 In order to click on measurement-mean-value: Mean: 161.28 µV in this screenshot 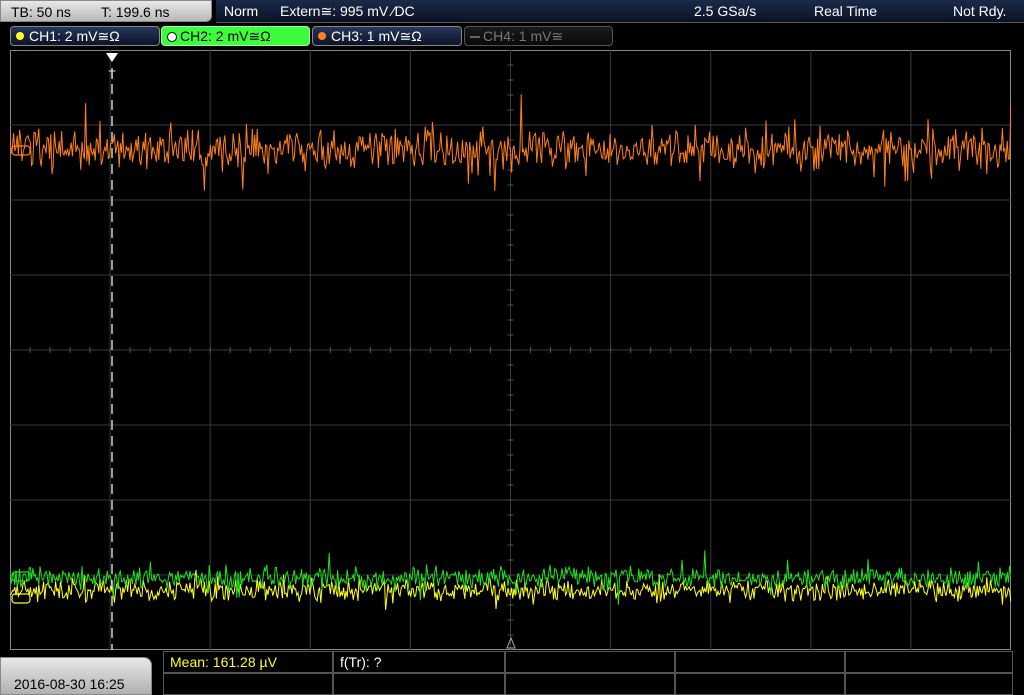, I will do `click(223, 662)`.